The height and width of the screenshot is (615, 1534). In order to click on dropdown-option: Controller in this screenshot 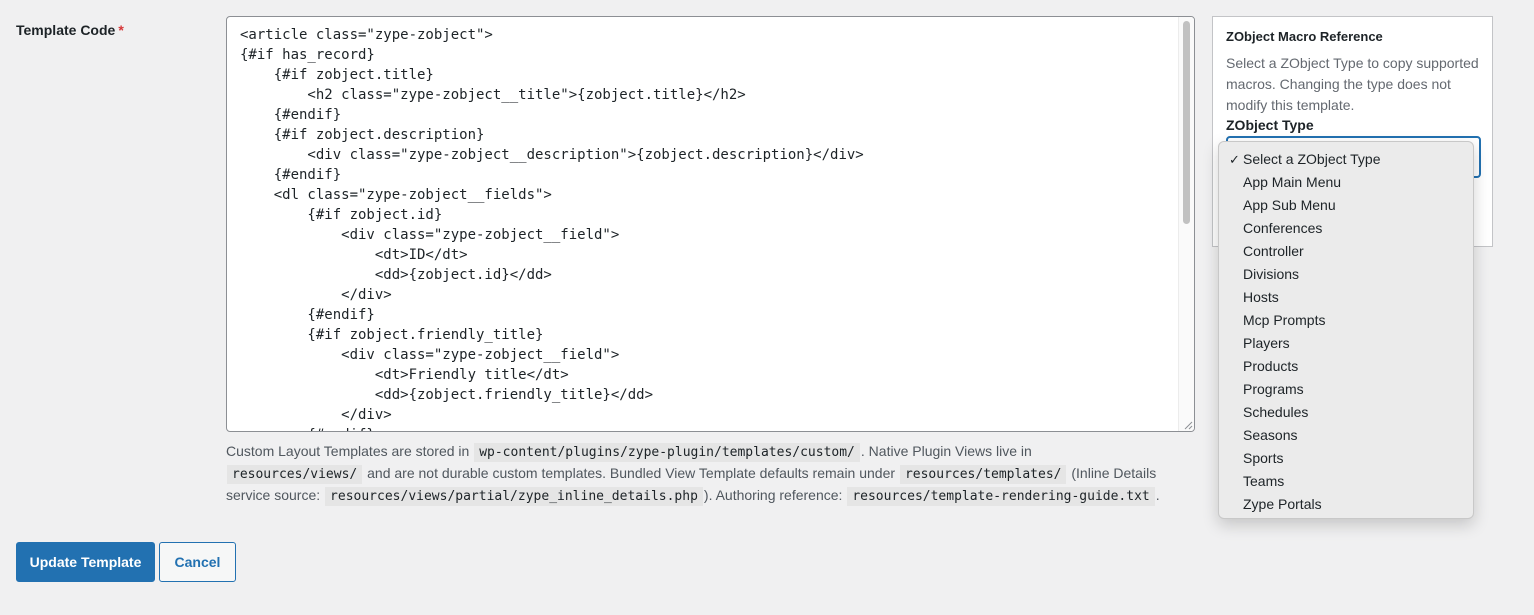, I will do `click(1346, 251)`.